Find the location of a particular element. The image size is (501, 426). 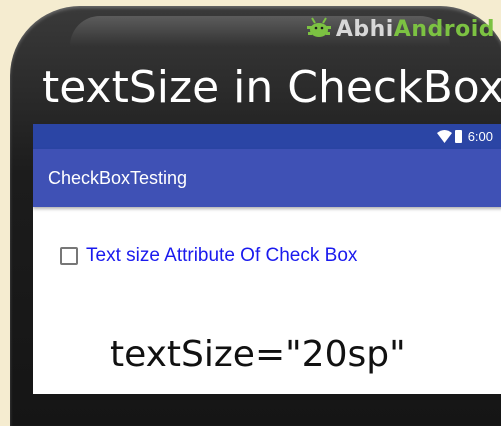

abhiandroid-logo: Abhi Android is located at coordinates (400, 29).